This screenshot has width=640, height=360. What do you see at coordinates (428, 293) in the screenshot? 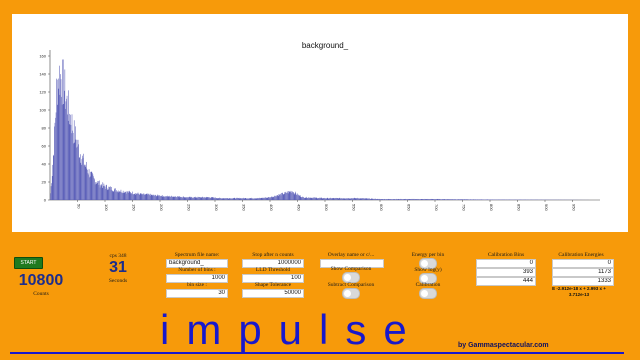
I see `calibration-toggle` at bounding box center [428, 293].